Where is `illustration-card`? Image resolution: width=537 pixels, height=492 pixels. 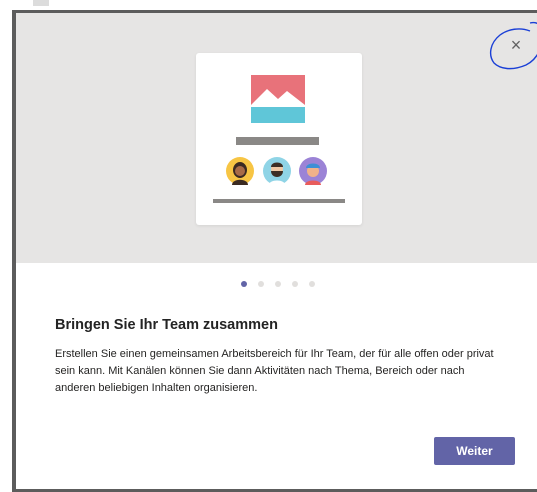 illustration-card is located at coordinates (279, 139).